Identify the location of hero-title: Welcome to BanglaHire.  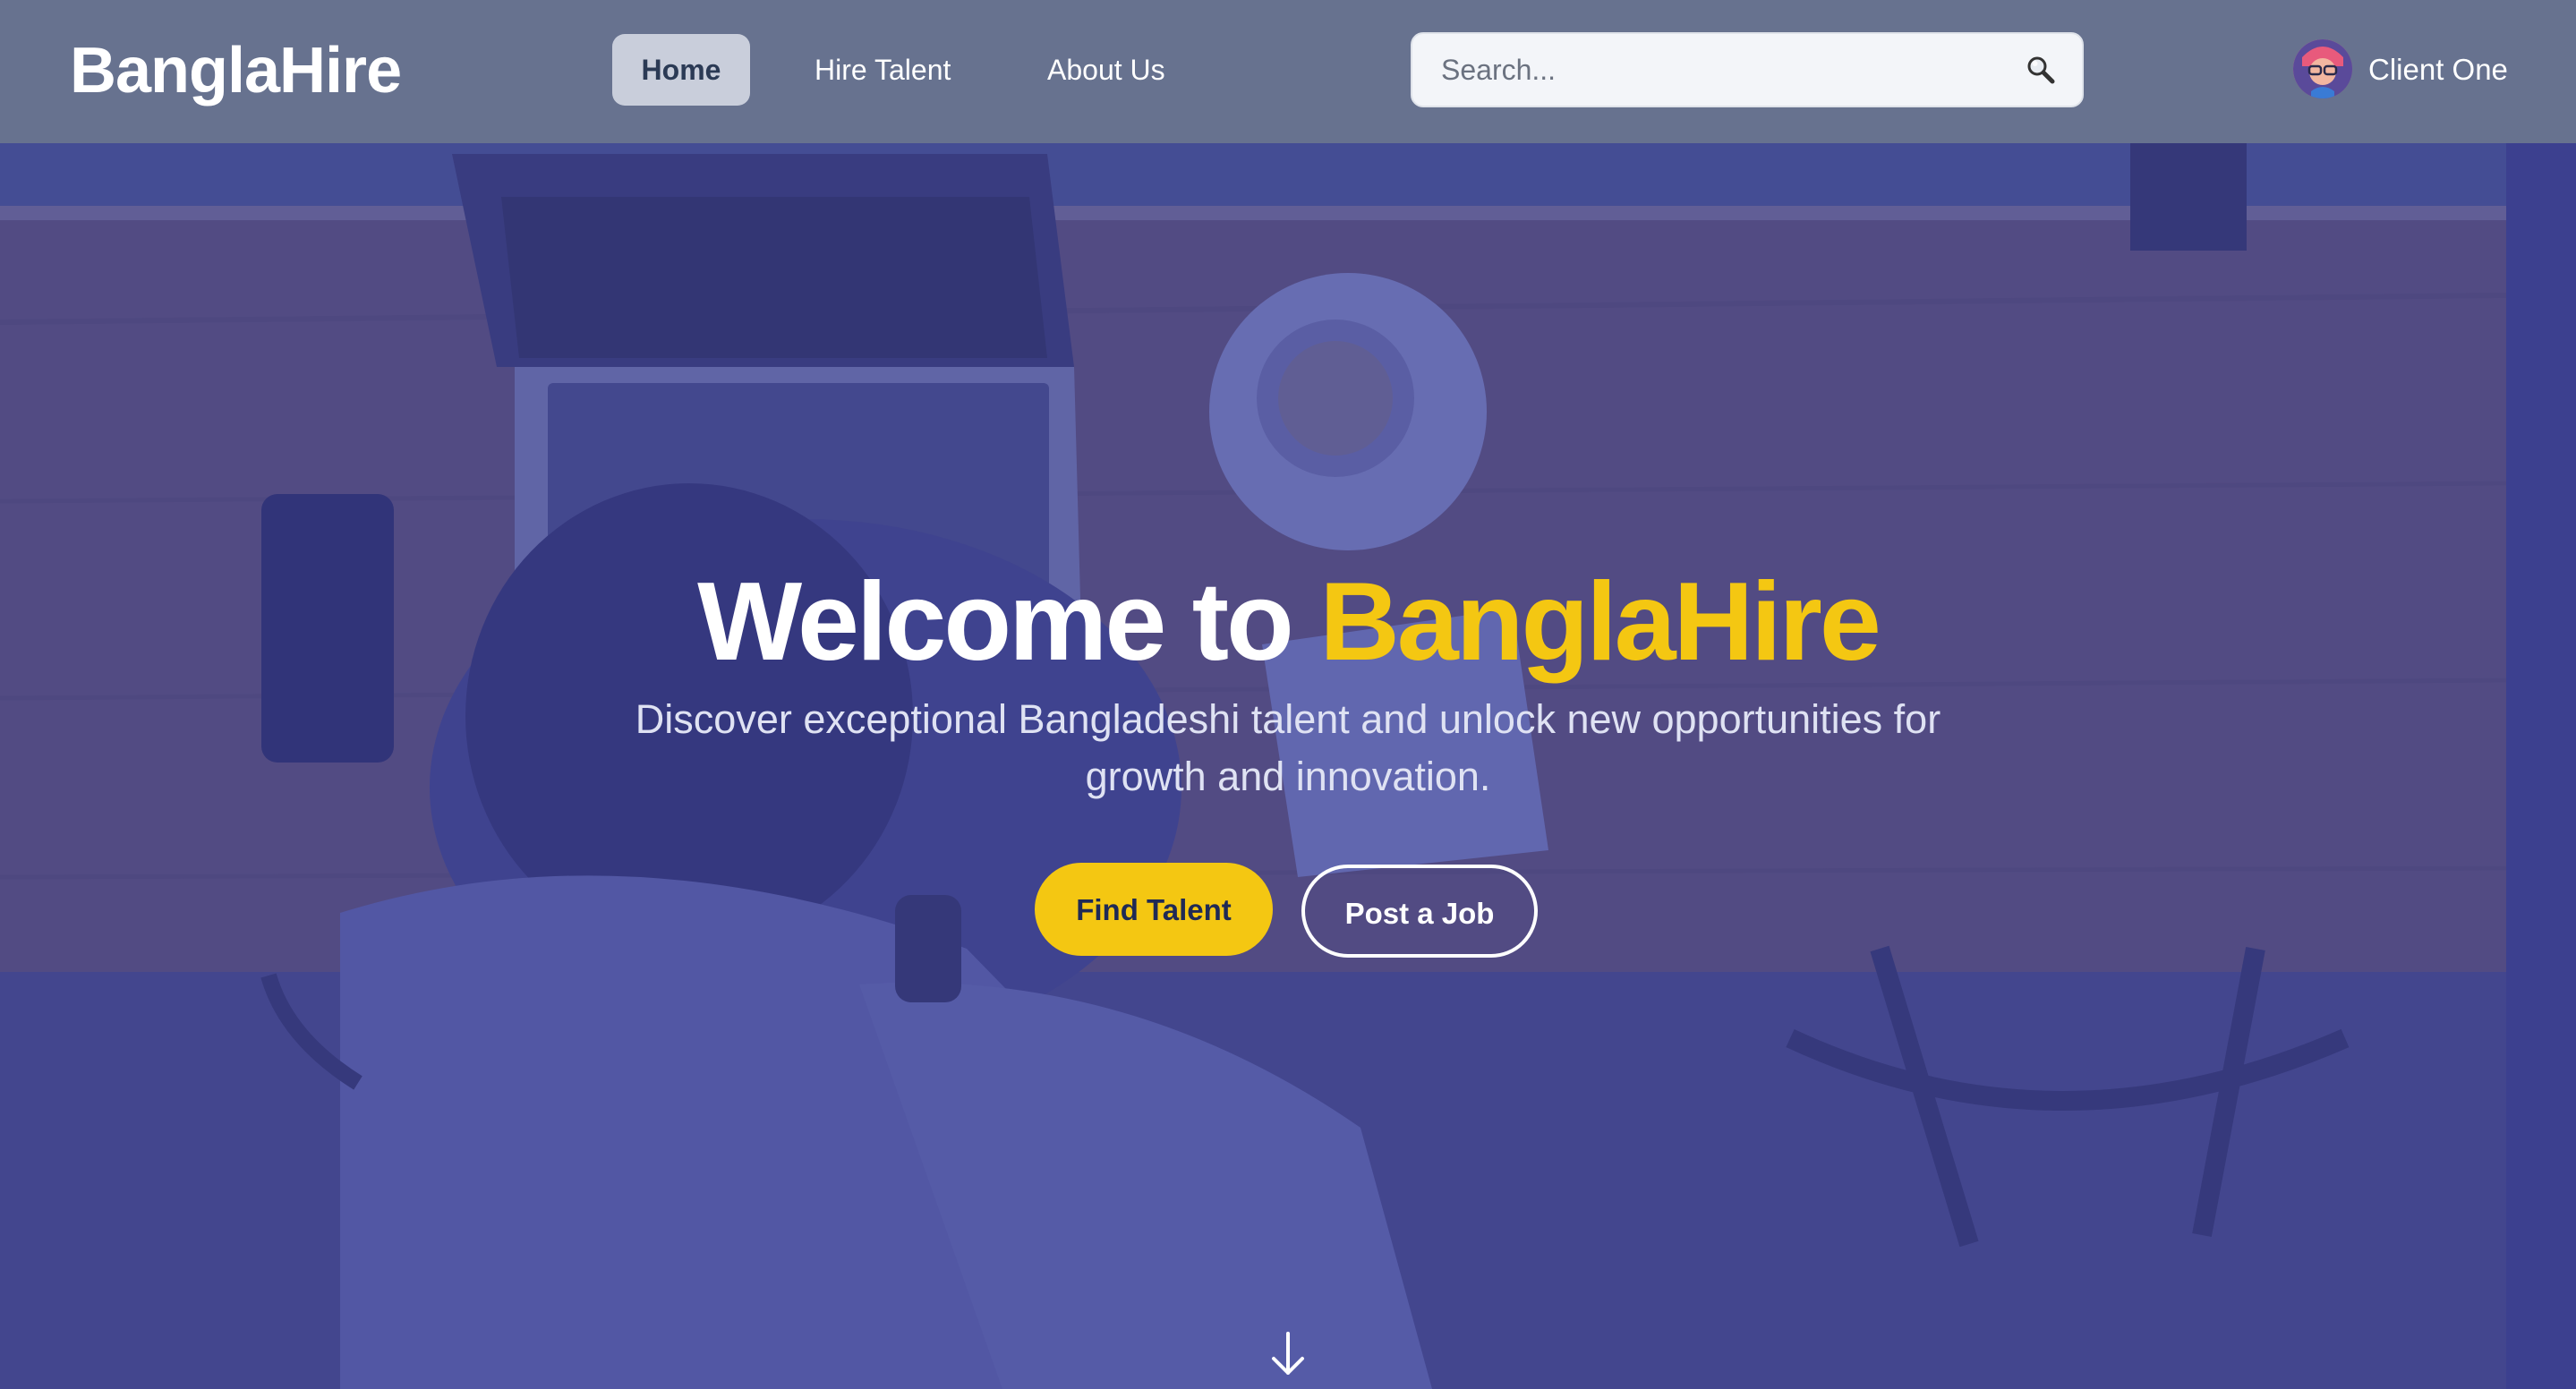
(1288, 622).